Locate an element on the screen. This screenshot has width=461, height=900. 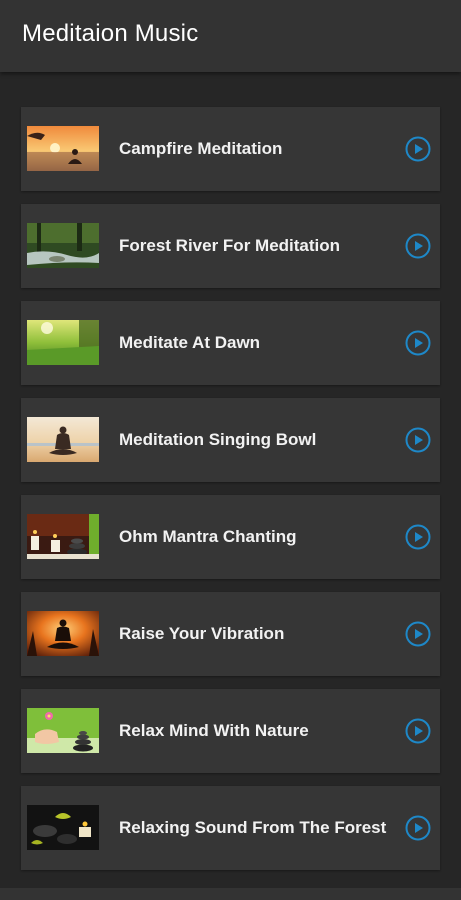
bottom-edge is located at coordinates (230, 894).